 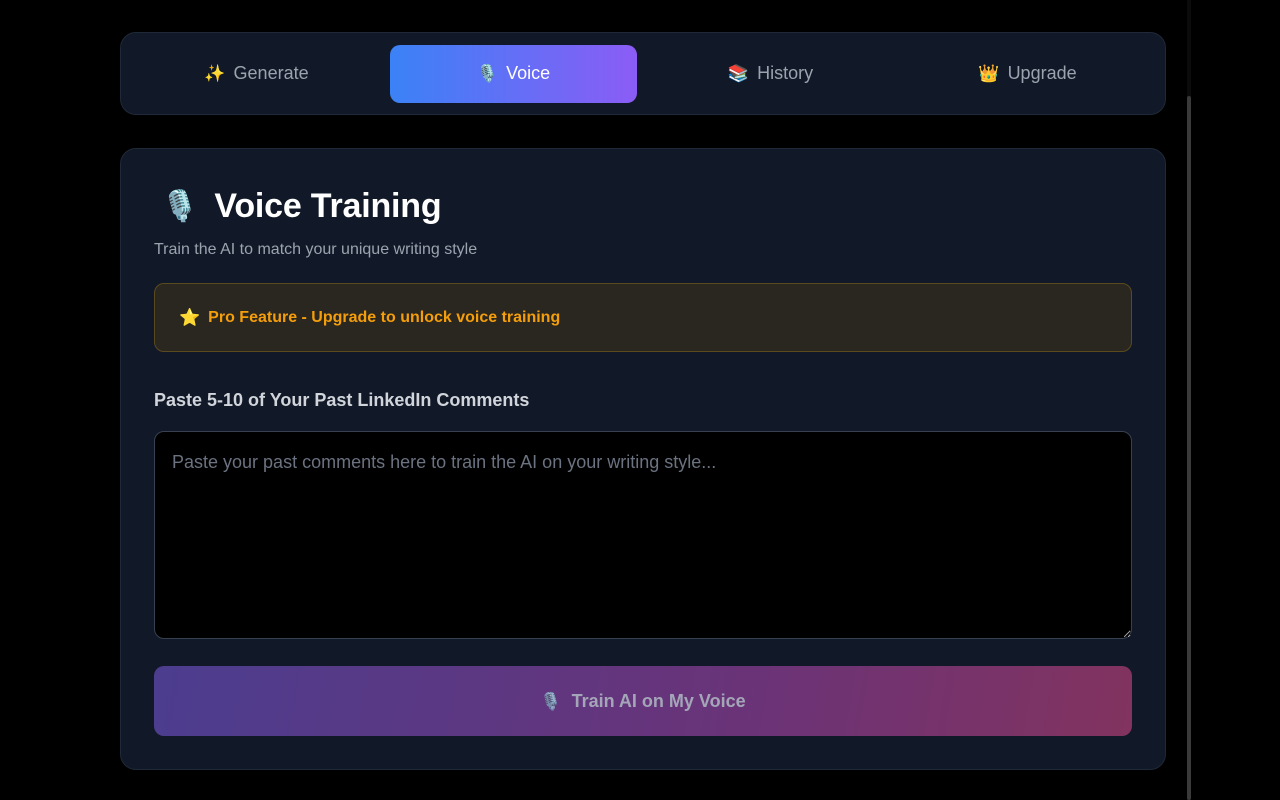 I want to click on page-title: Voice Training, so click(x=328, y=206).